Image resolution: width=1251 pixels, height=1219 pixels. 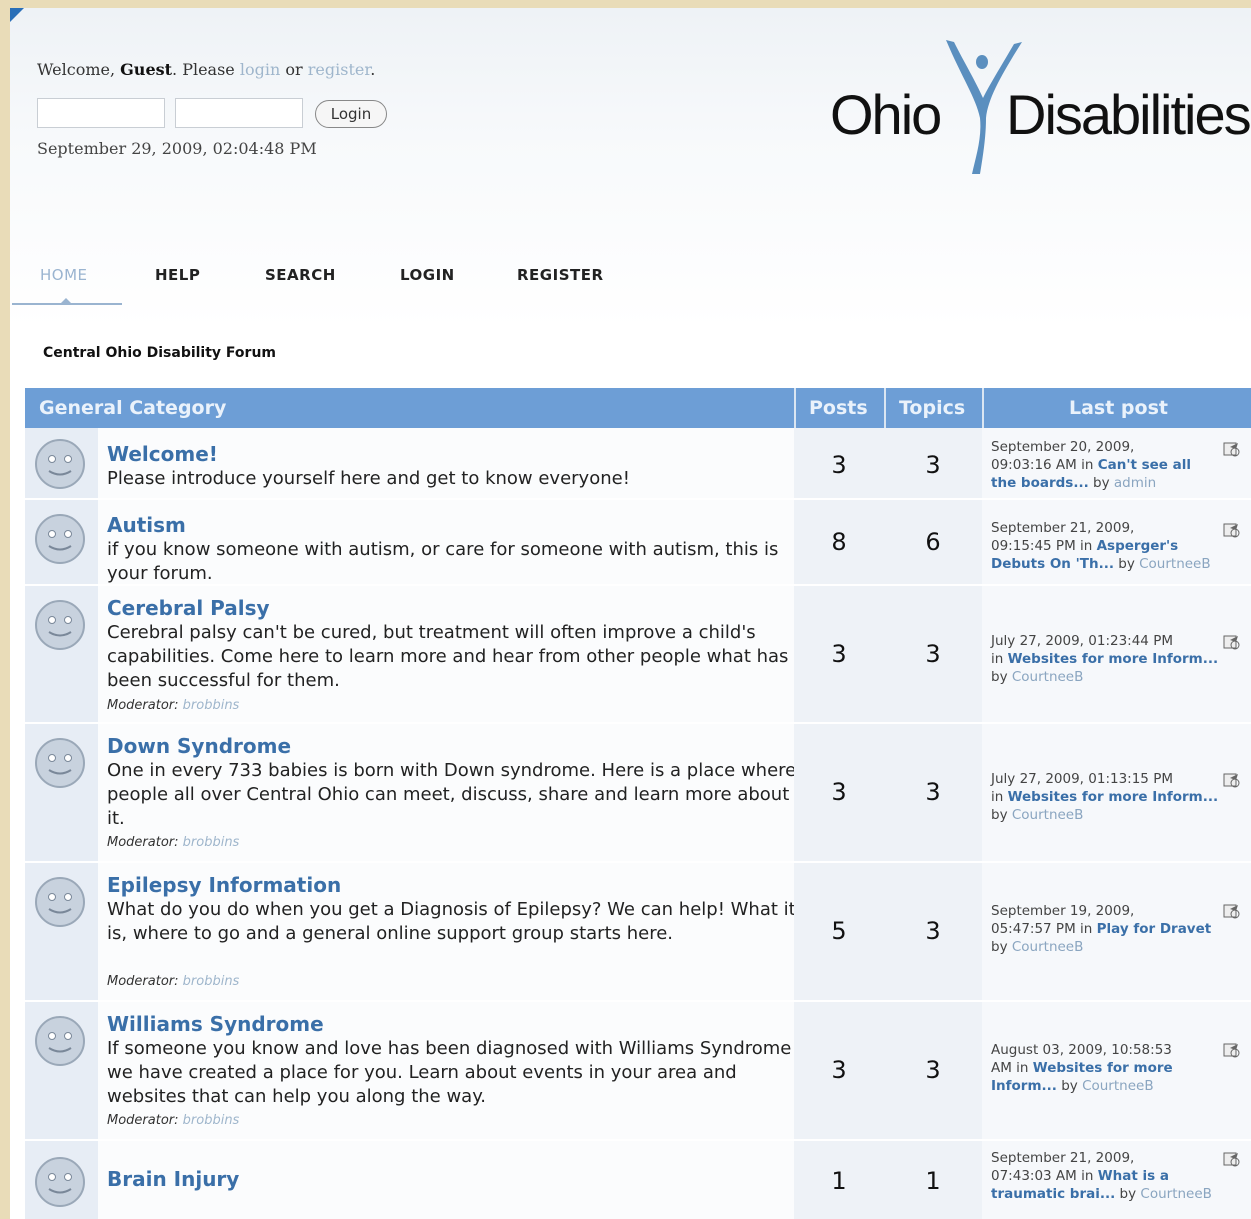 I want to click on site-logo: Ohio Disabilities, so click(x=1040, y=108).